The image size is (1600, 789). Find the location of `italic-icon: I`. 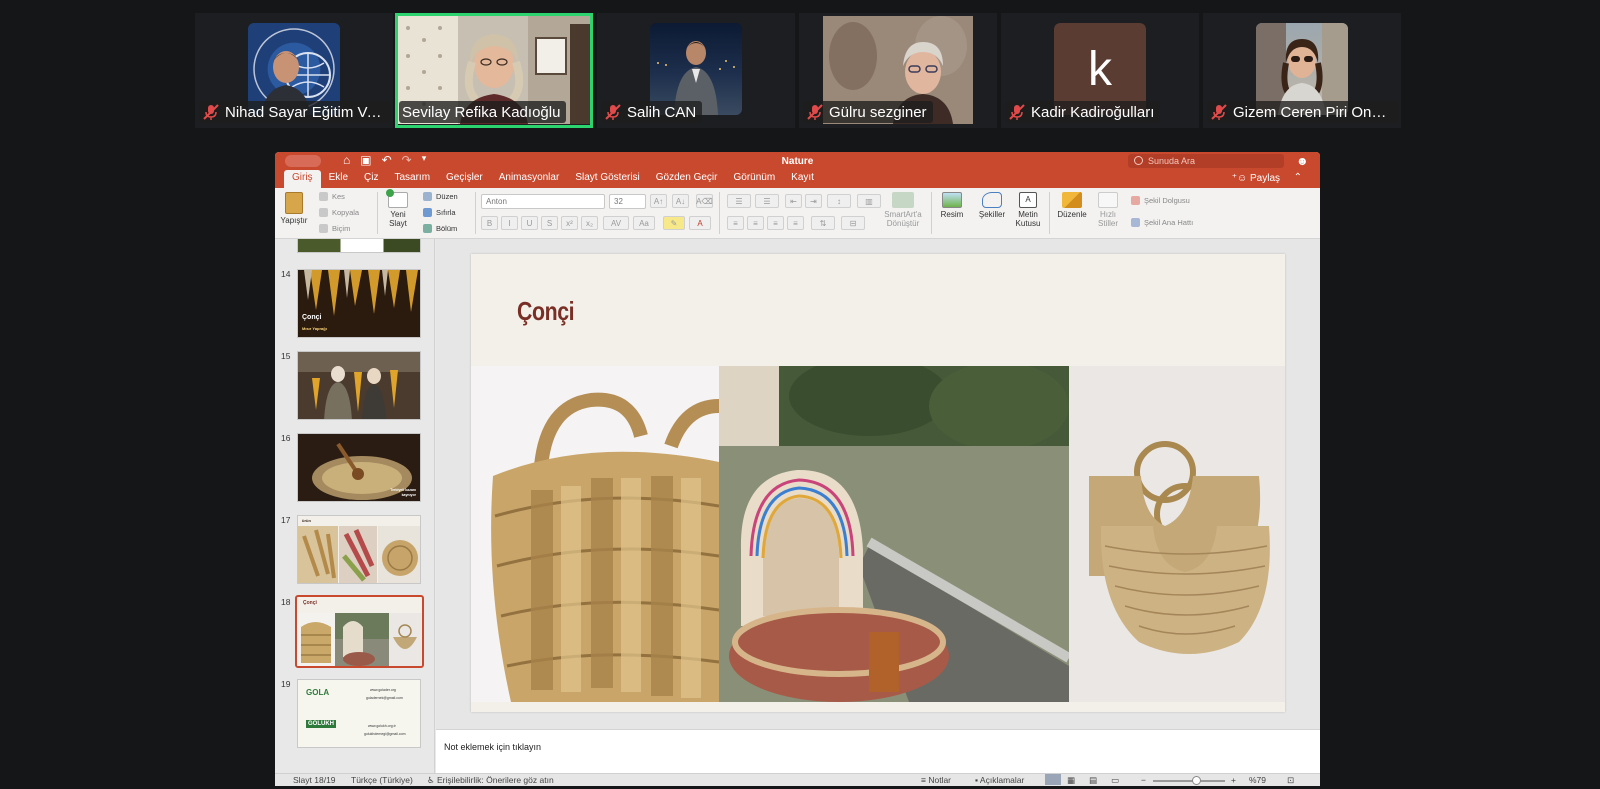

italic-icon: I is located at coordinates (509, 223).